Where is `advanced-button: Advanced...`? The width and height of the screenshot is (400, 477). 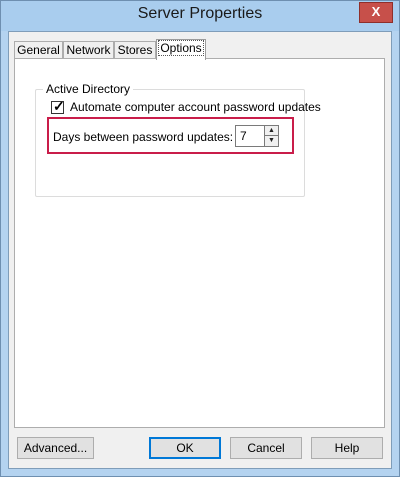 advanced-button: Advanced... is located at coordinates (55, 448).